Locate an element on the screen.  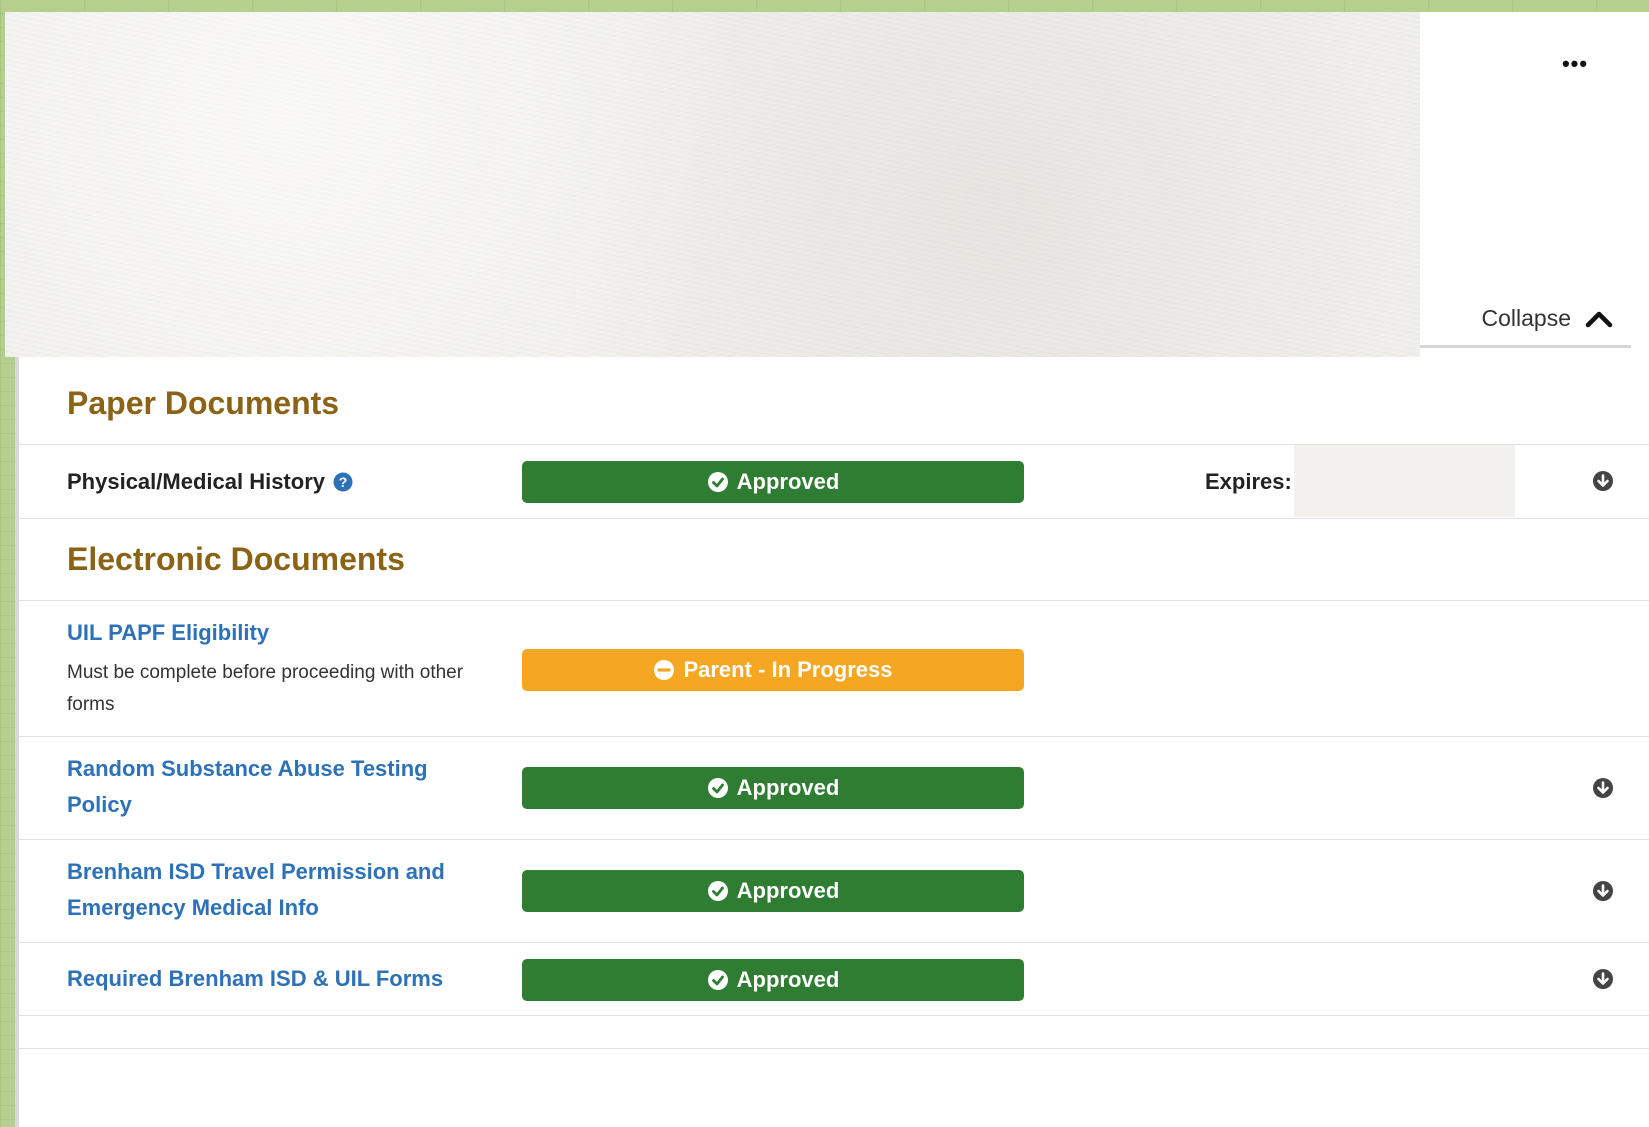
minus-circle-icon is located at coordinates (664, 670).